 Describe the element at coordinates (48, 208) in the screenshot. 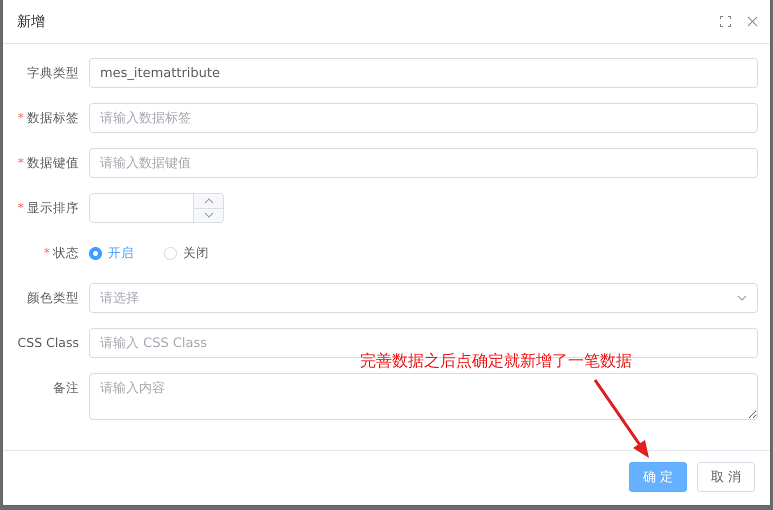

I see `field-label: * 显示排序` at that location.